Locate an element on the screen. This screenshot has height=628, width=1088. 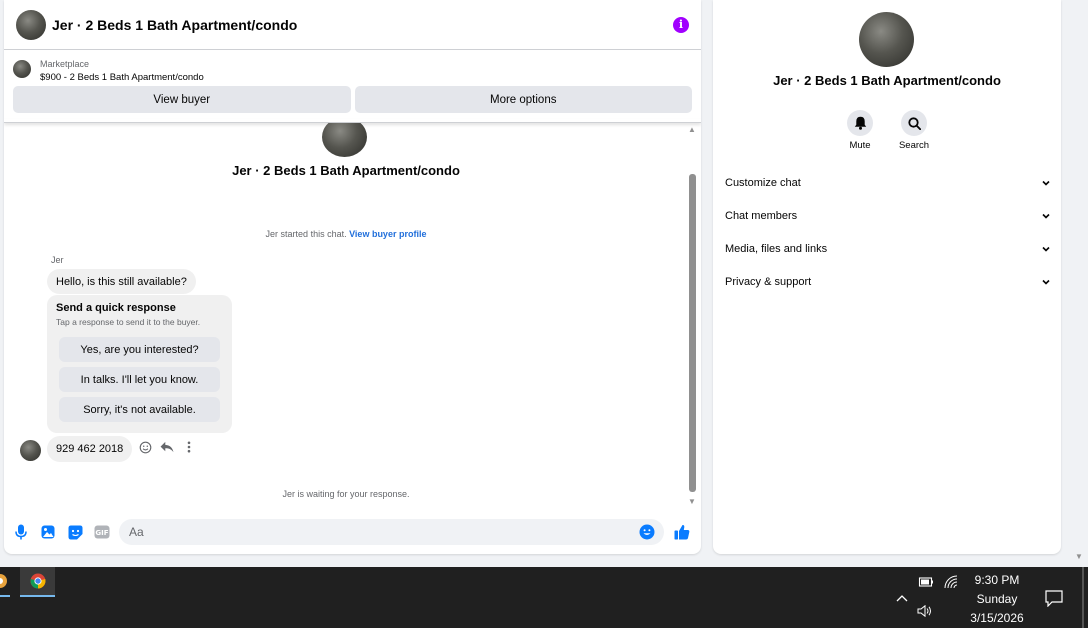
clock-date: 3/15/2026 is located at coordinates (997, 618).